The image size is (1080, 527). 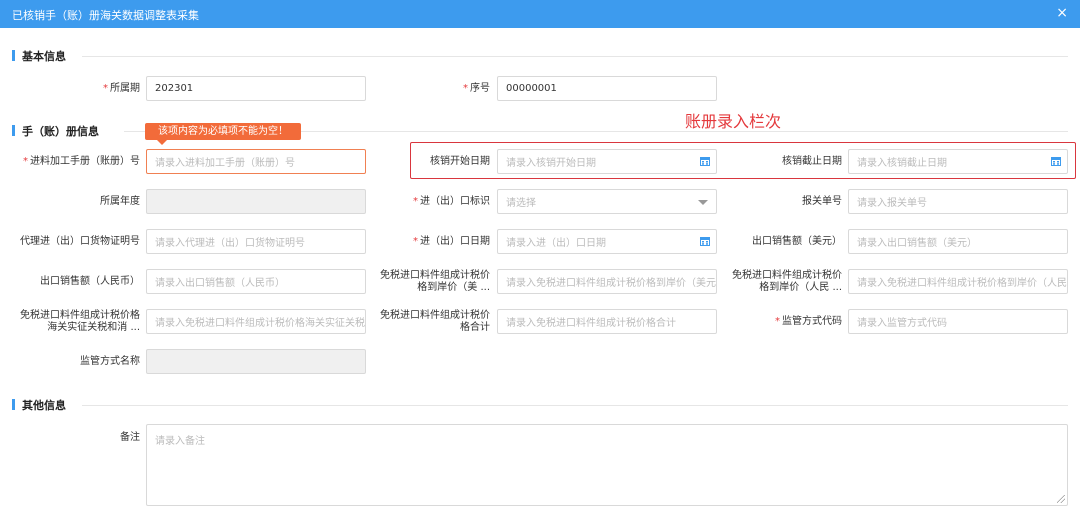 What do you see at coordinates (1062, 13) in the screenshot?
I see `close-icon: ×` at bounding box center [1062, 13].